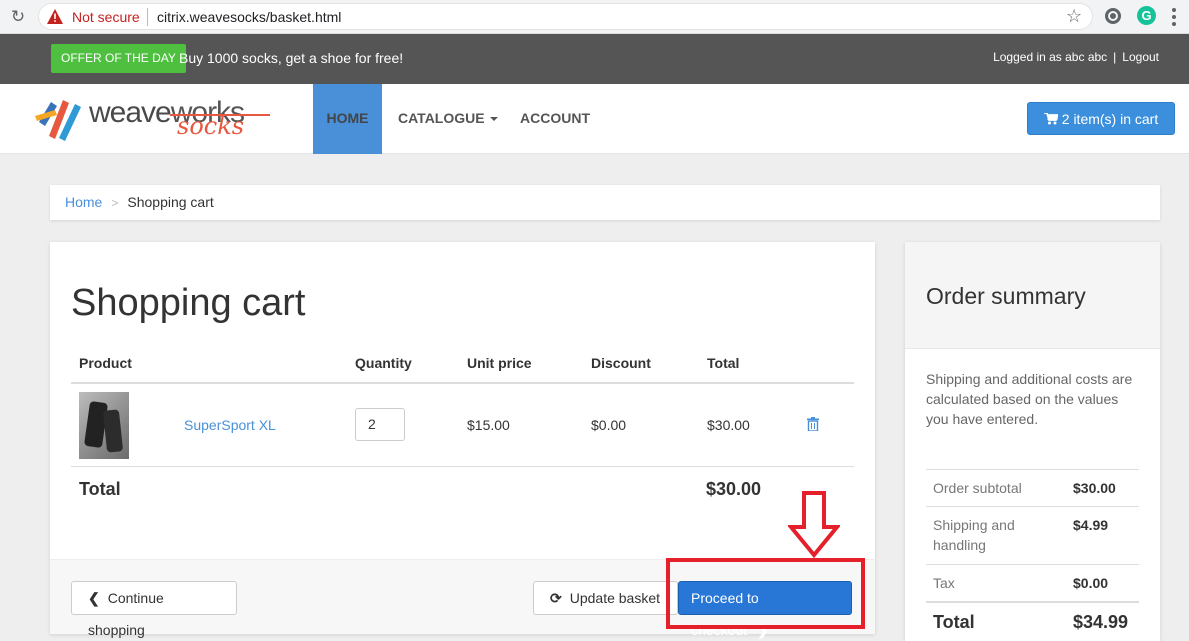 The width and height of the screenshot is (1189, 641). What do you see at coordinates (728, 425) in the screenshot?
I see `line-total: $30.00` at bounding box center [728, 425].